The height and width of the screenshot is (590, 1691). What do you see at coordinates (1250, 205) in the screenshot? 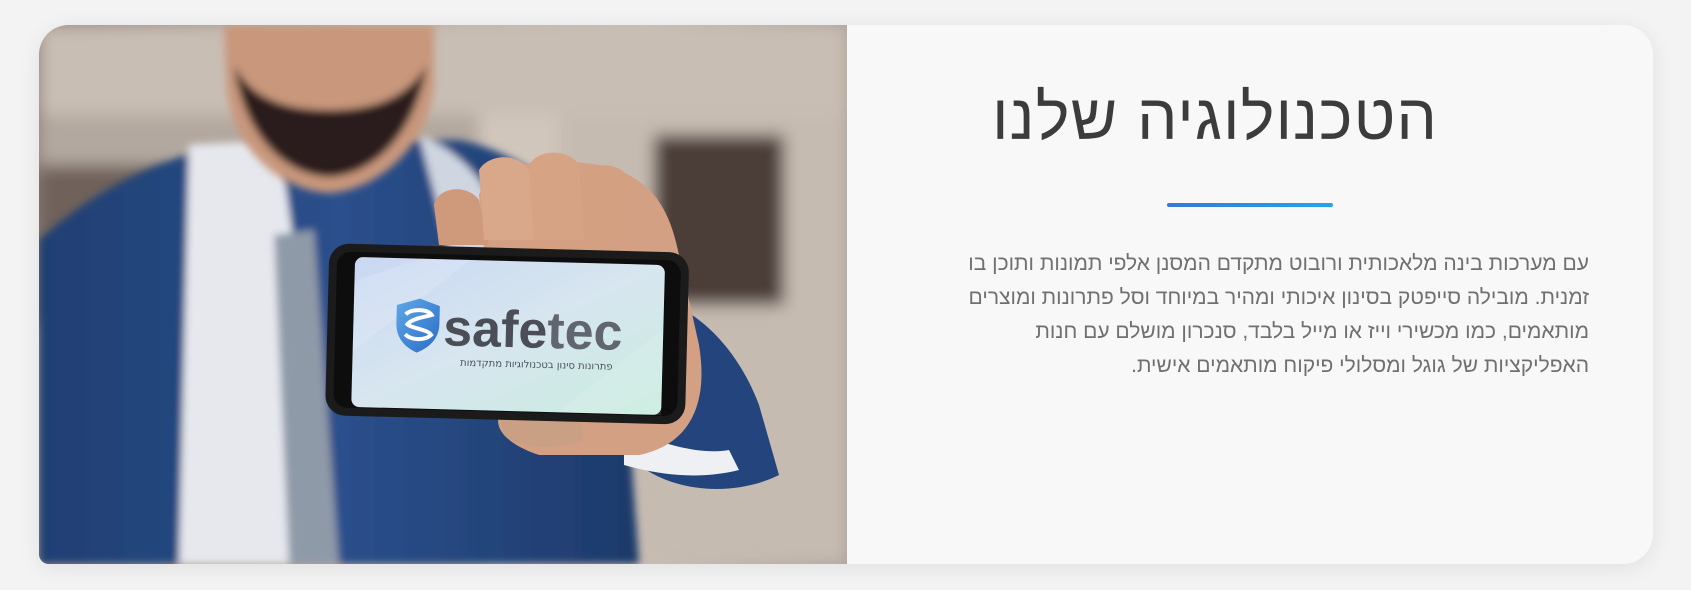
I see `title-divider` at bounding box center [1250, 205].